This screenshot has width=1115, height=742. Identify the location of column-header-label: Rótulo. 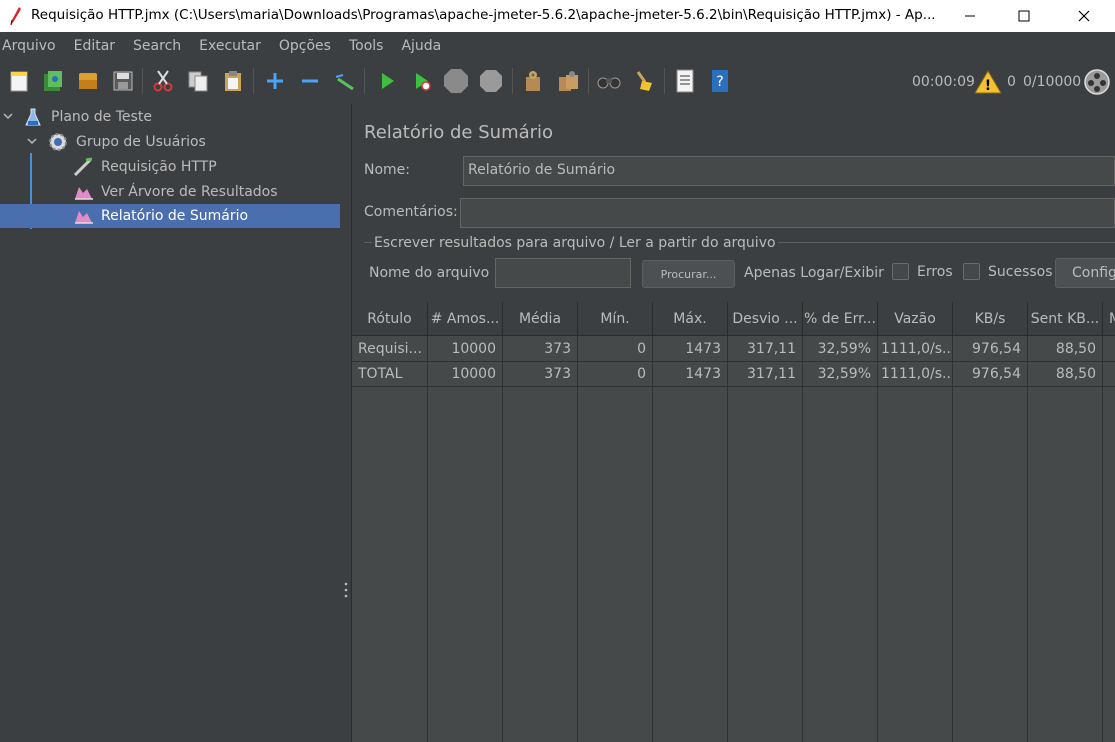
(390, 319).